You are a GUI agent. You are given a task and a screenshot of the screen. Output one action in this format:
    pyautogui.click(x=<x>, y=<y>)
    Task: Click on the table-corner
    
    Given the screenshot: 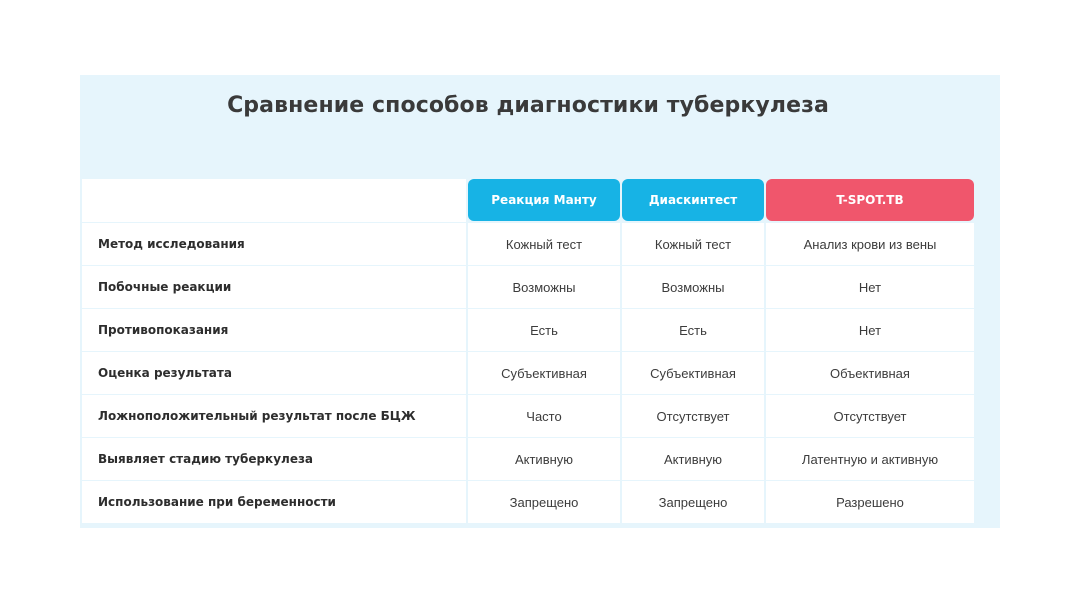 What is the action you would take?
    pyautogui.click(x=274, y=200)
    